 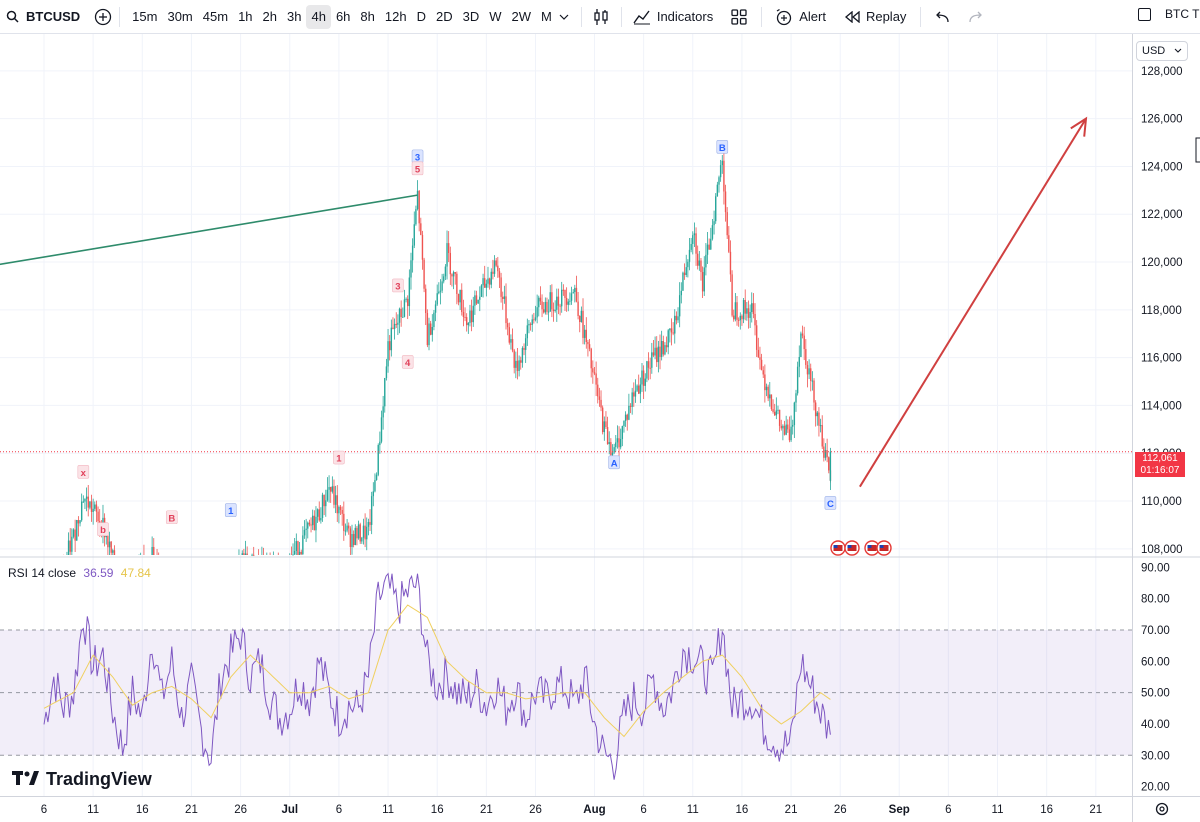 I want to click on wave-label-b: B, so click(x=722, y=148).